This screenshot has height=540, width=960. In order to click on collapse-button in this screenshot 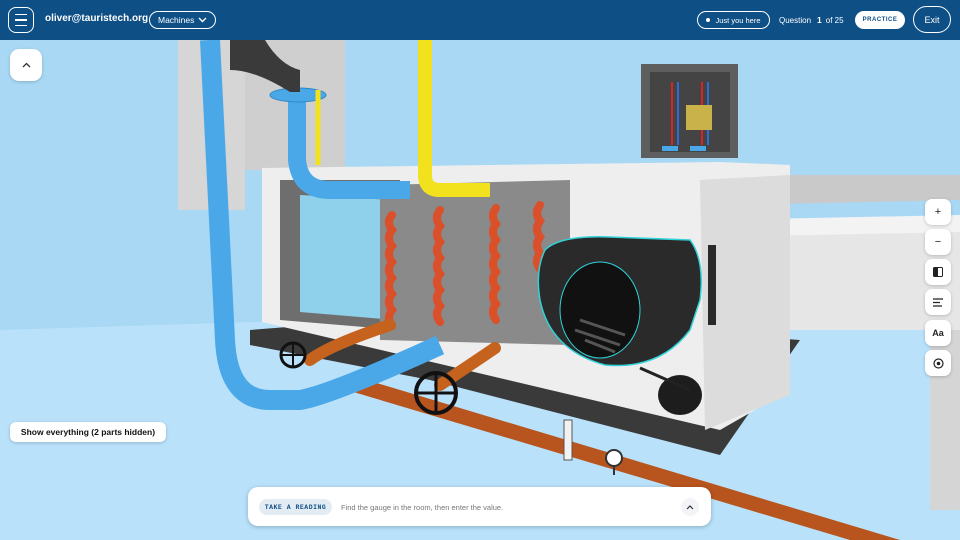, I will do `click(26, 65)`.